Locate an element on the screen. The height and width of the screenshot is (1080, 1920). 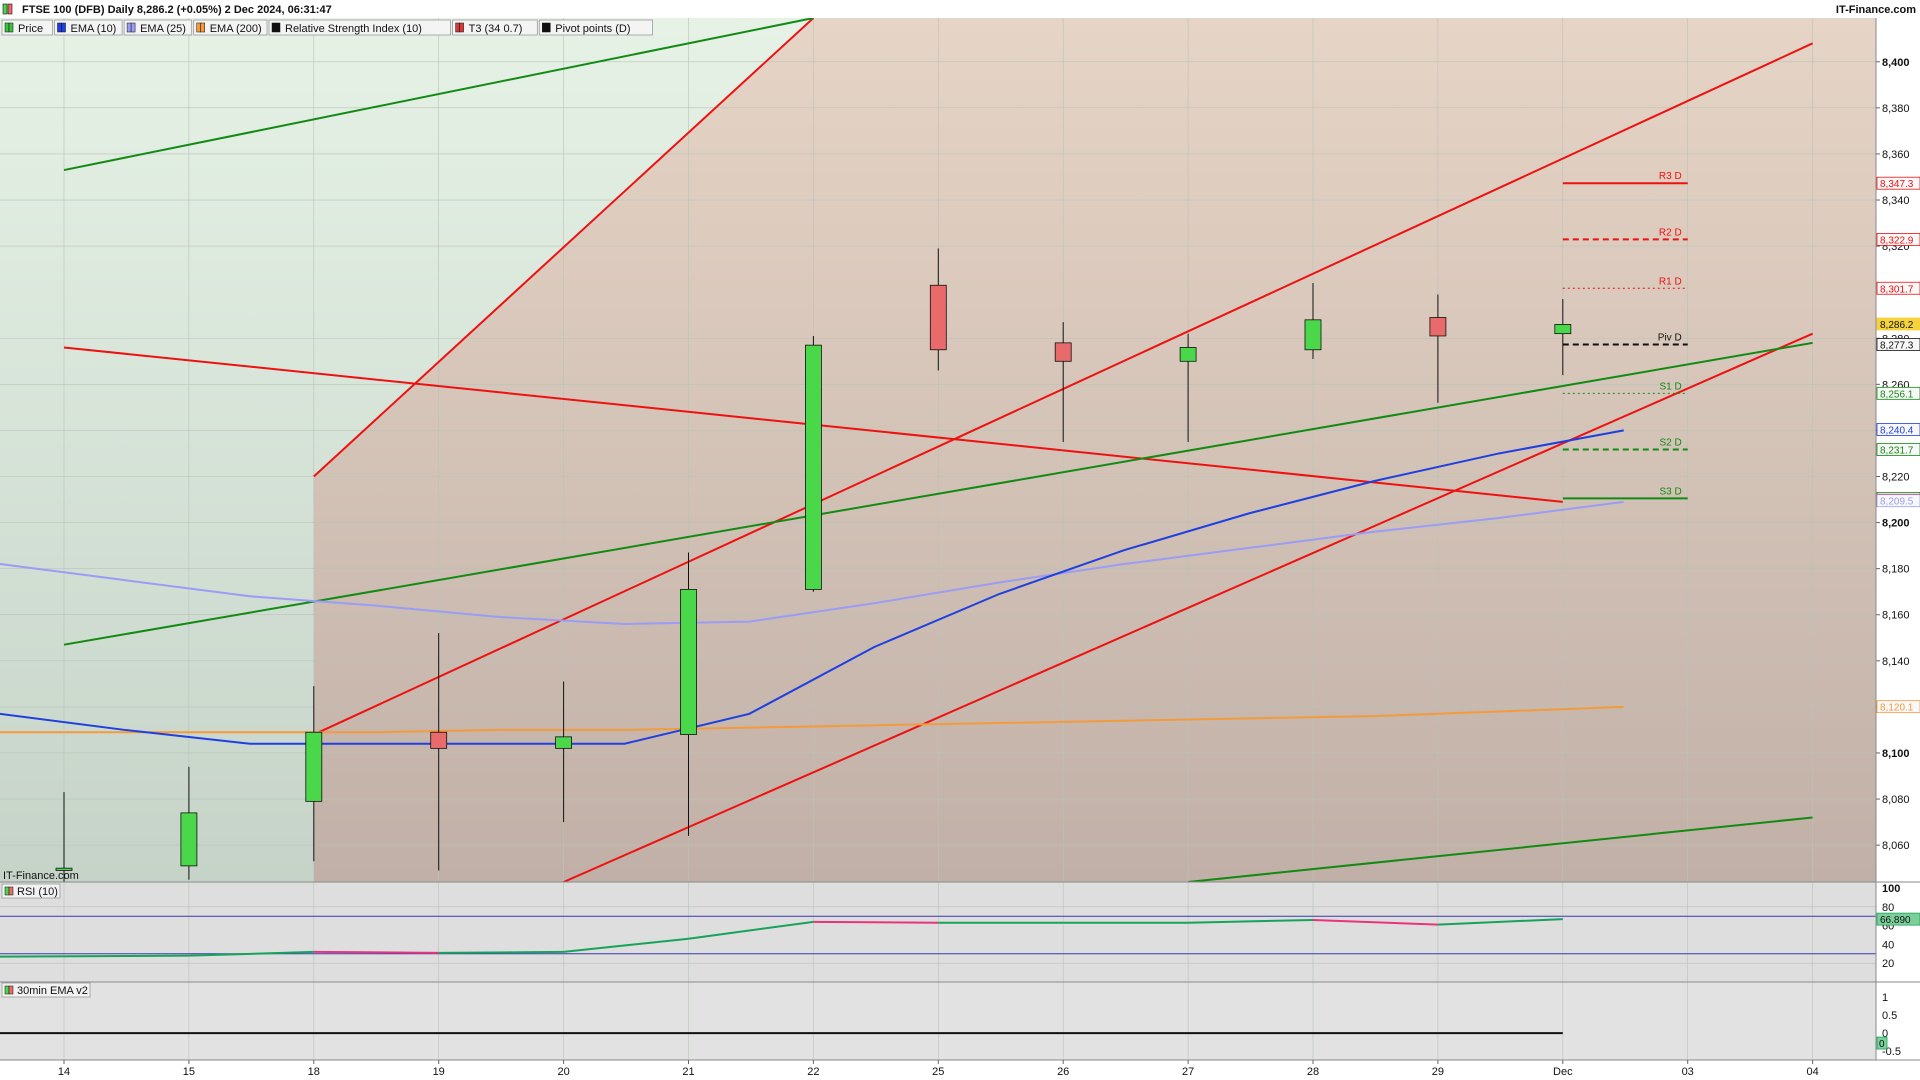
pivot-label: R2 D is located at coordinates (1670, 232).